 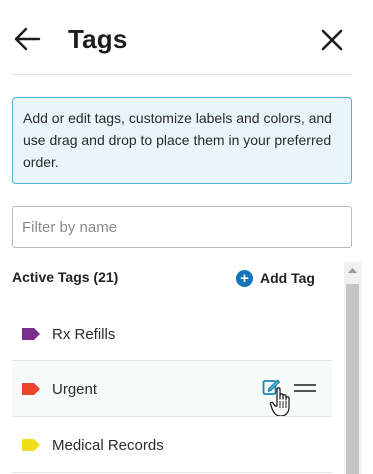 What do you see at coordinates (172, 277) in the screenshot?
I see `list-header: Active Tags (21) + Add Tag` at bounding box center [172, 277].